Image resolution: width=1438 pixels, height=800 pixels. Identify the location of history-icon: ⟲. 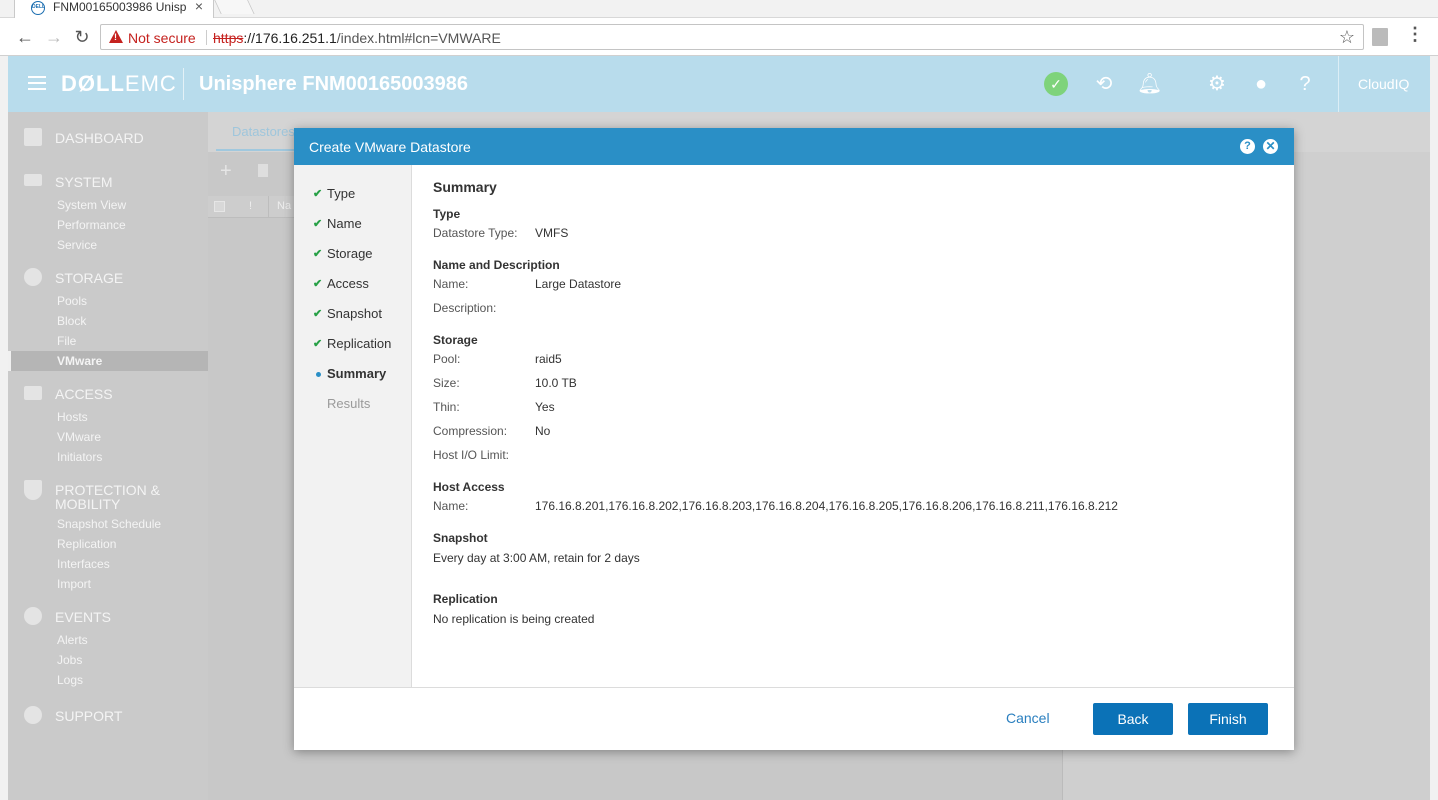
(1104, 84).